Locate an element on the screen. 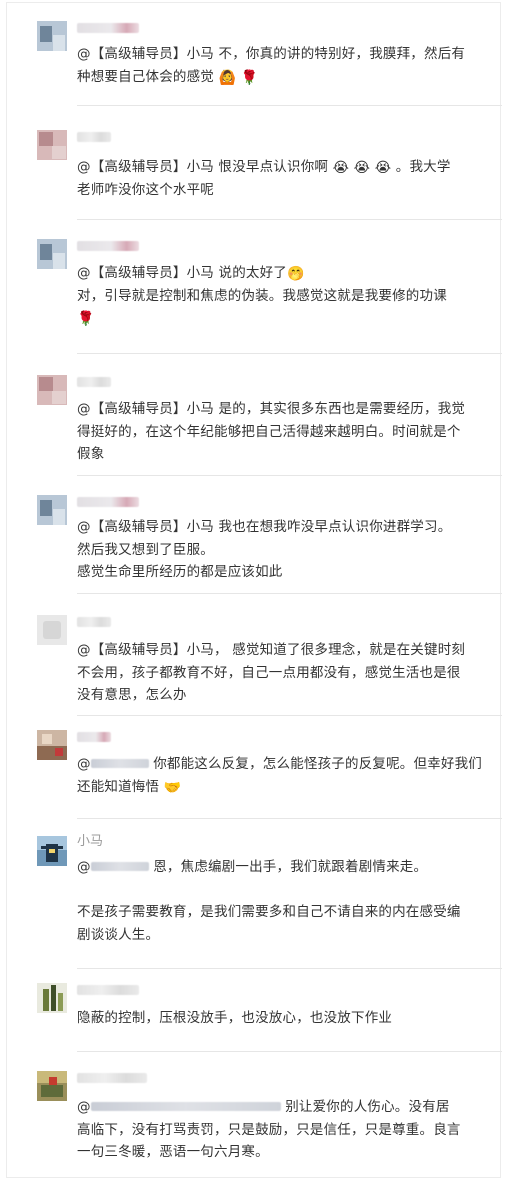  comment-line: 然后我又想到了臣服。 is located at coordinates (145, 549).